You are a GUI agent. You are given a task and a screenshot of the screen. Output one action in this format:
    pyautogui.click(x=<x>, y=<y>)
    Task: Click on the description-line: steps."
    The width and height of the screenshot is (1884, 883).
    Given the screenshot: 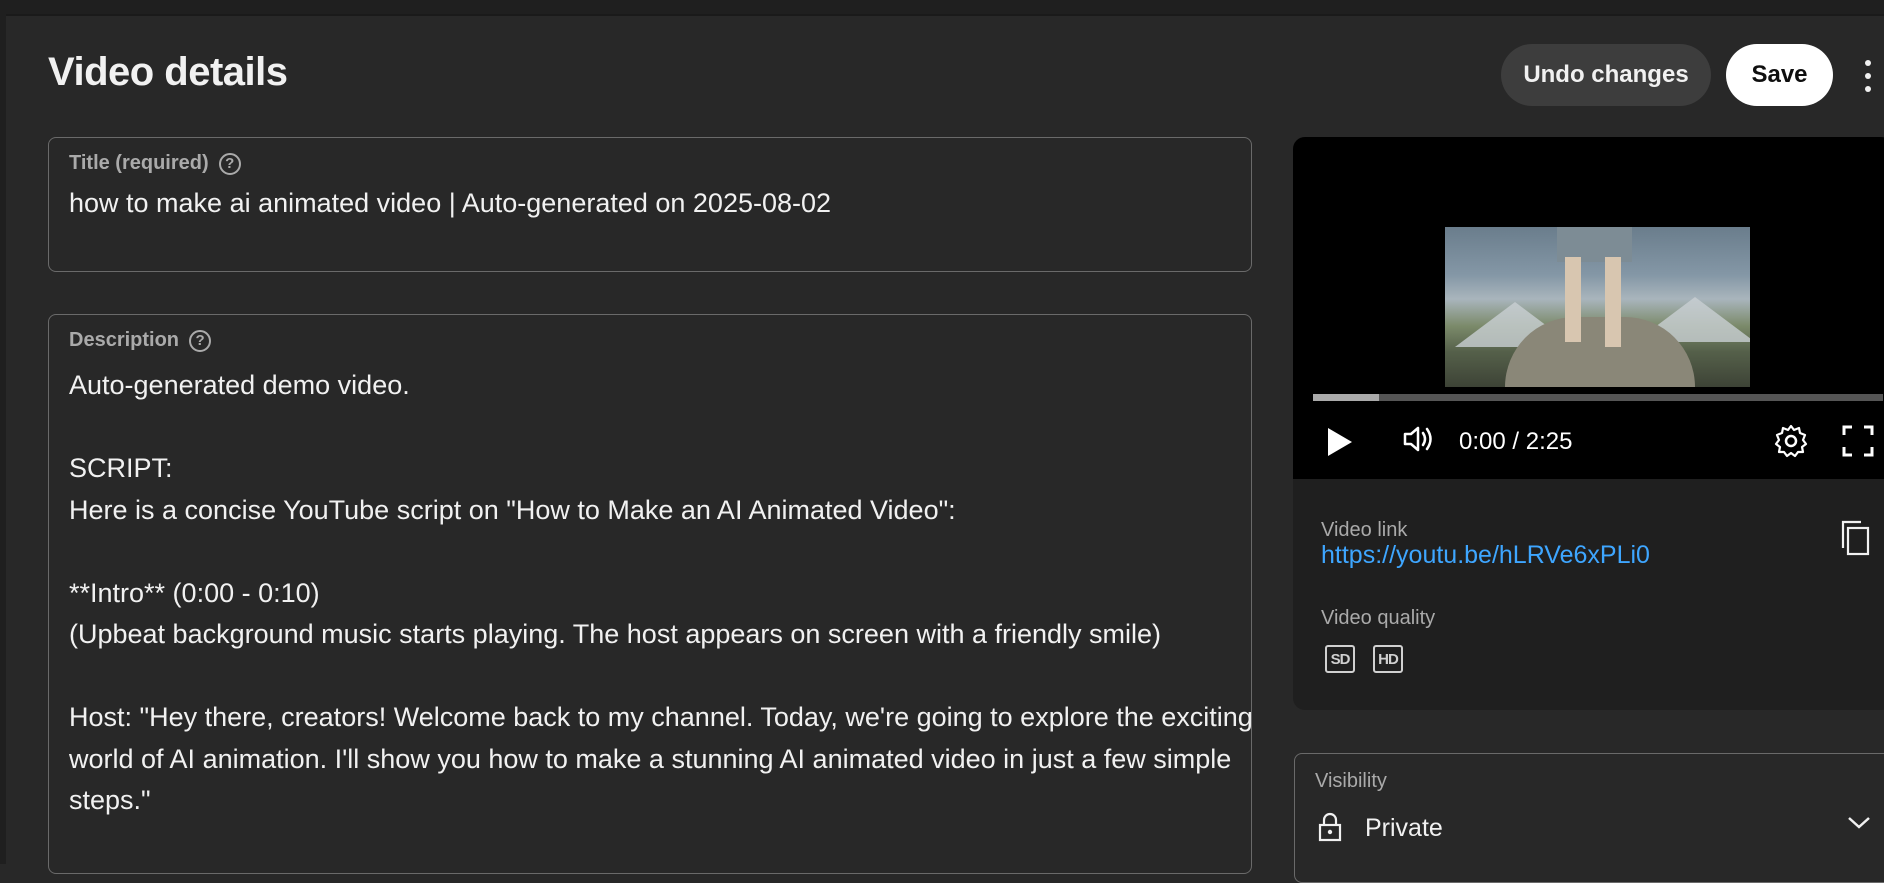 What is the action you would take?
    pyautogui.click(x=110, y=800)
    